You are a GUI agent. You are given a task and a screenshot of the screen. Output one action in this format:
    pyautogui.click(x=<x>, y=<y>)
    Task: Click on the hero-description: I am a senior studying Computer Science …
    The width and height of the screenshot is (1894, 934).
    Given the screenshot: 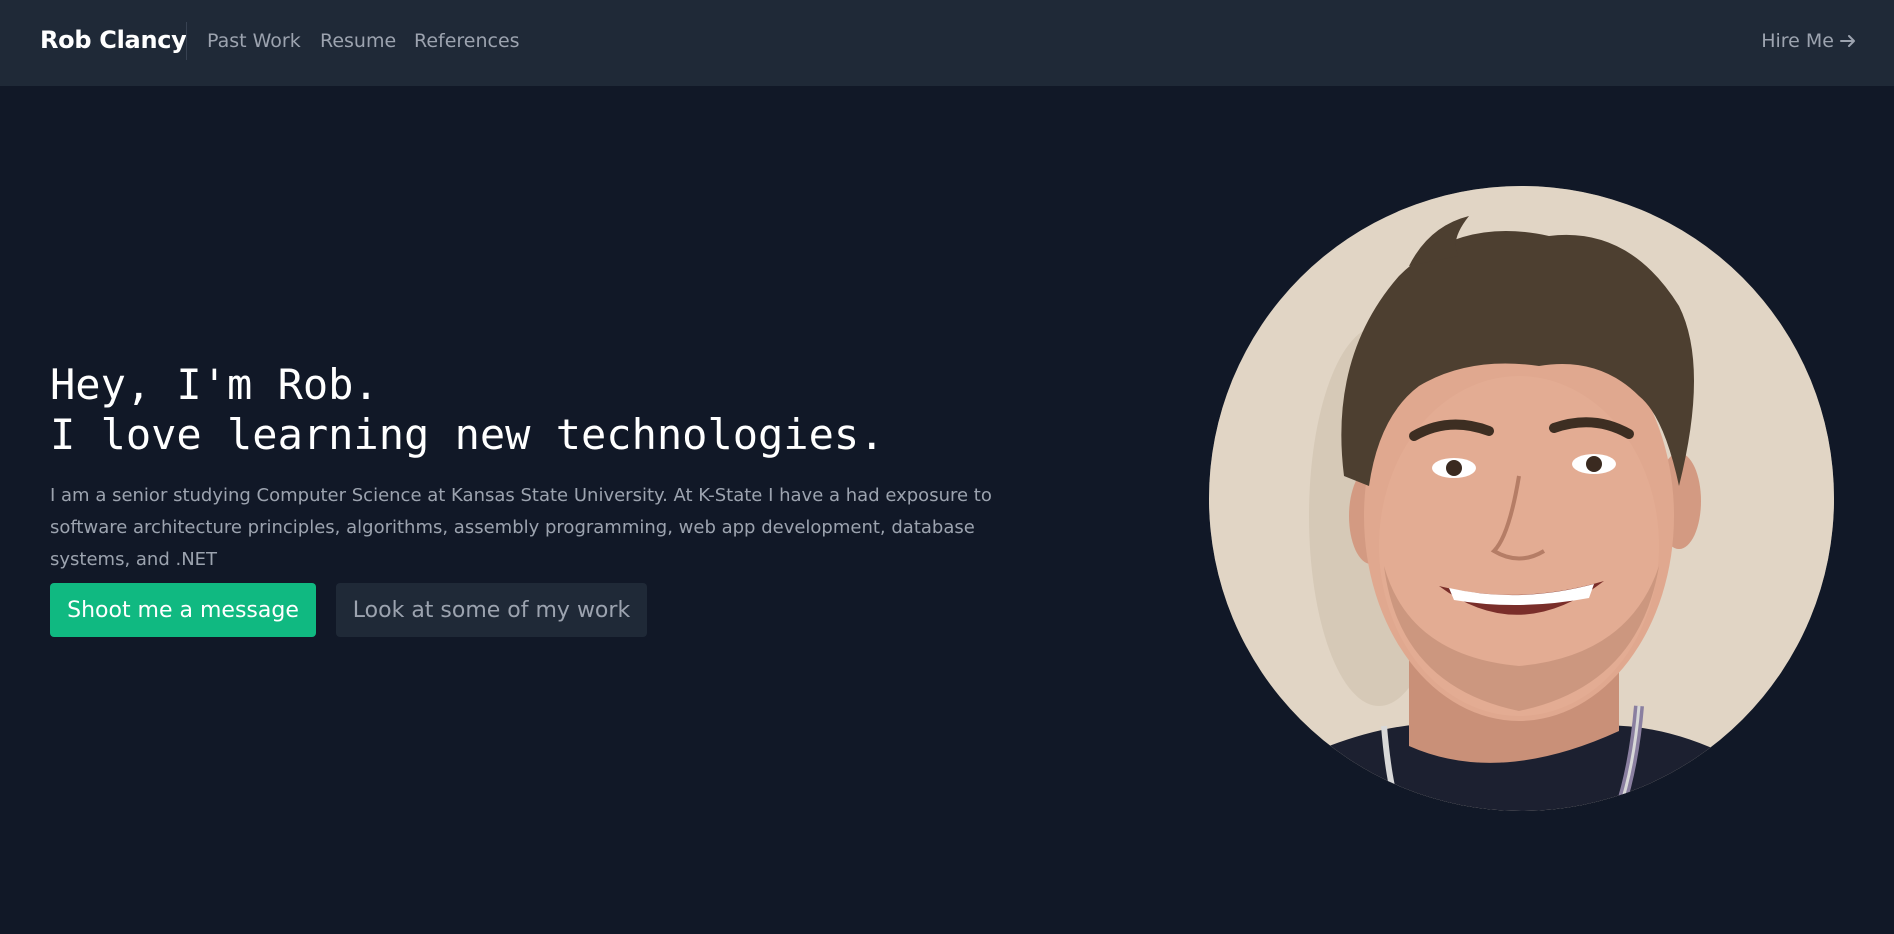 What is the action you would take?
    pyautogui.click(x=521, y=527)
    